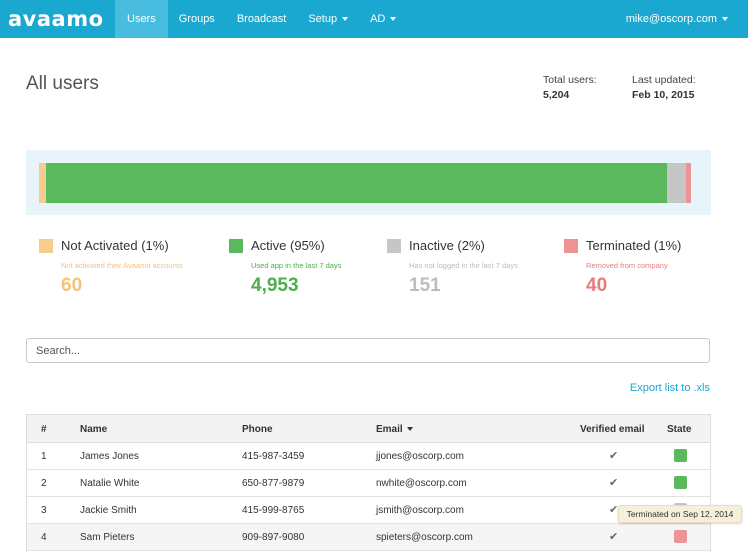 Image resolution: width=748 pixels, height=552 pixels. I want to click on row-phone: 415-987-3459, so click(273, 456).